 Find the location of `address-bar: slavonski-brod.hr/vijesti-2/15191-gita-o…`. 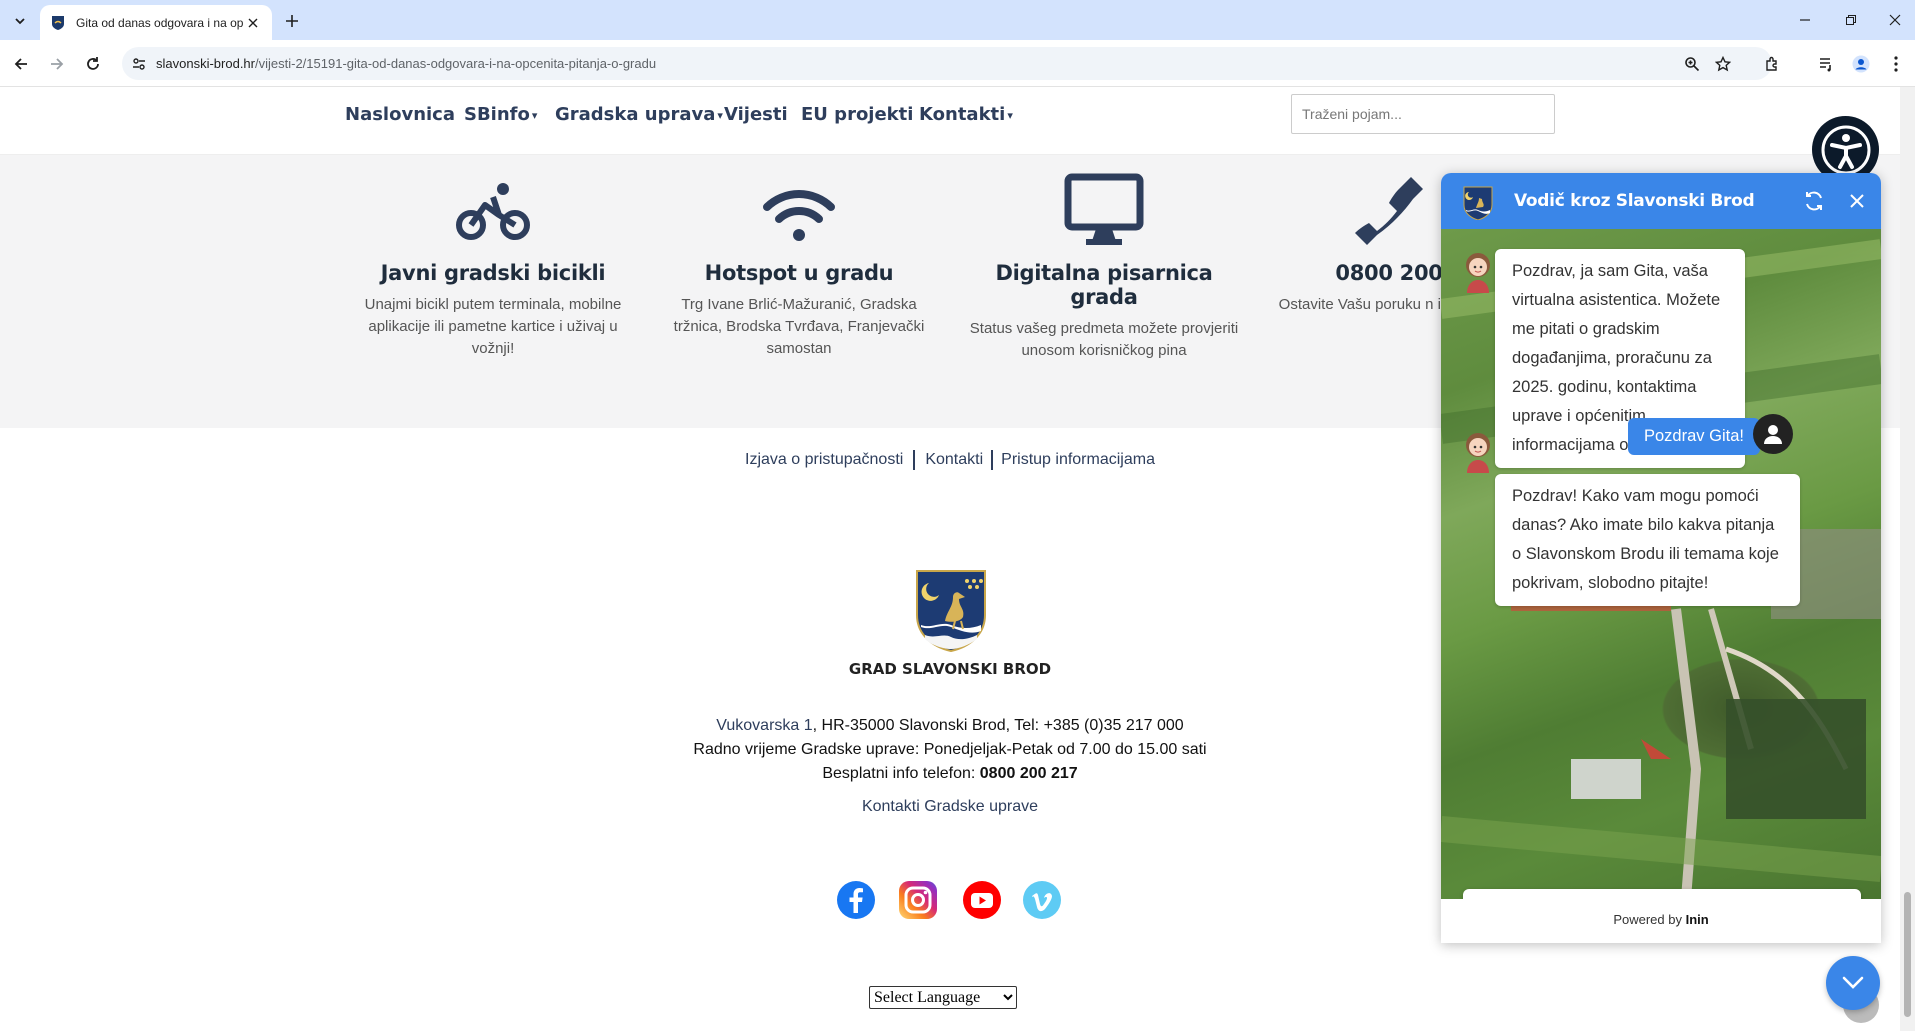

address-bar: slavonski-brod.hr/vijesti-2/15191-gita-o… is located at coordinates (947, 63).